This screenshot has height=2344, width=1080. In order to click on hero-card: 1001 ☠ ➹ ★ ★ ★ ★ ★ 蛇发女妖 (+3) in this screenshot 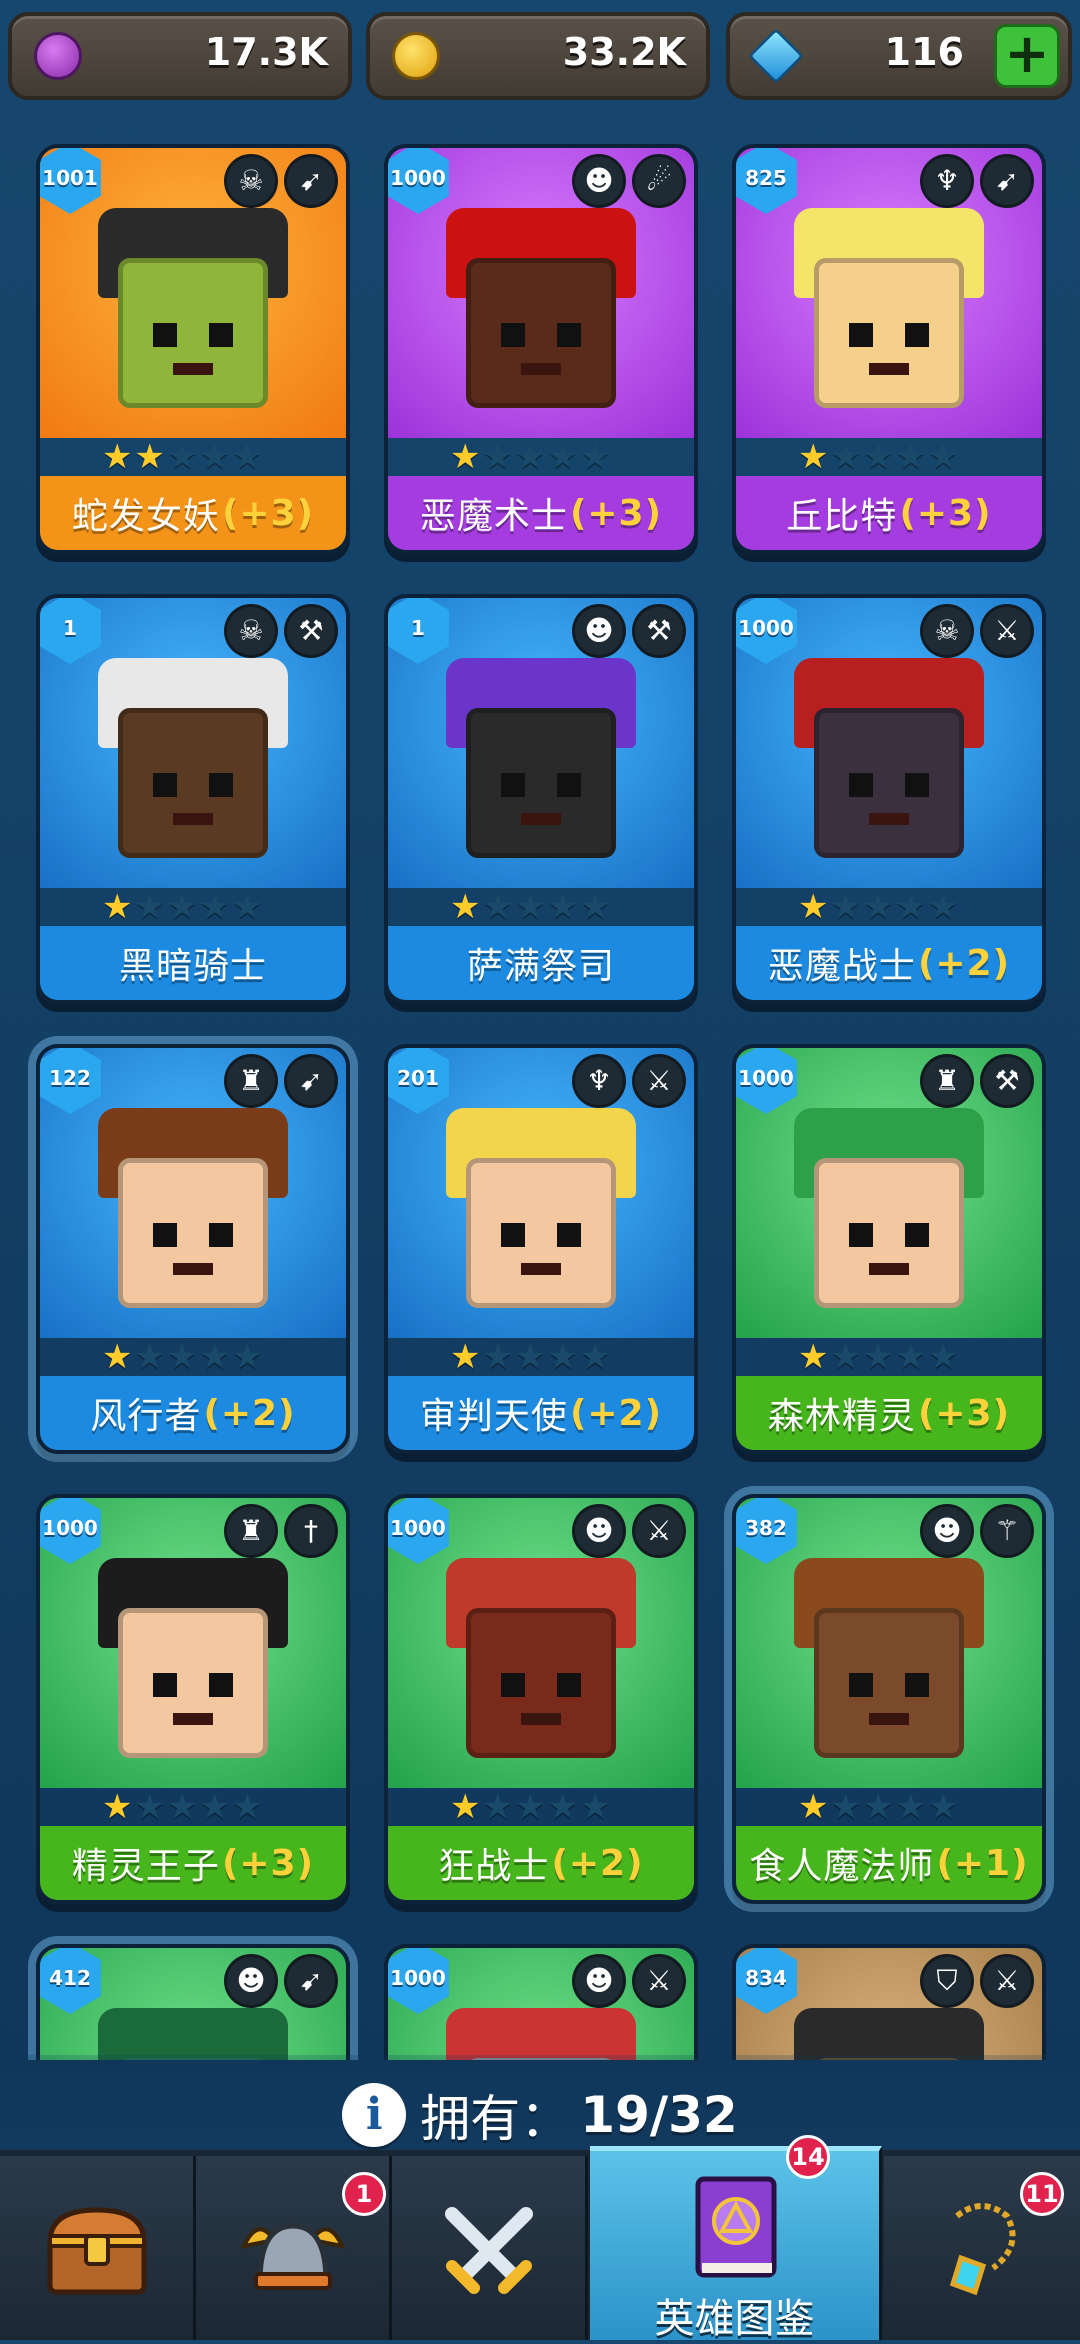, I will do `click(193, 349)`.